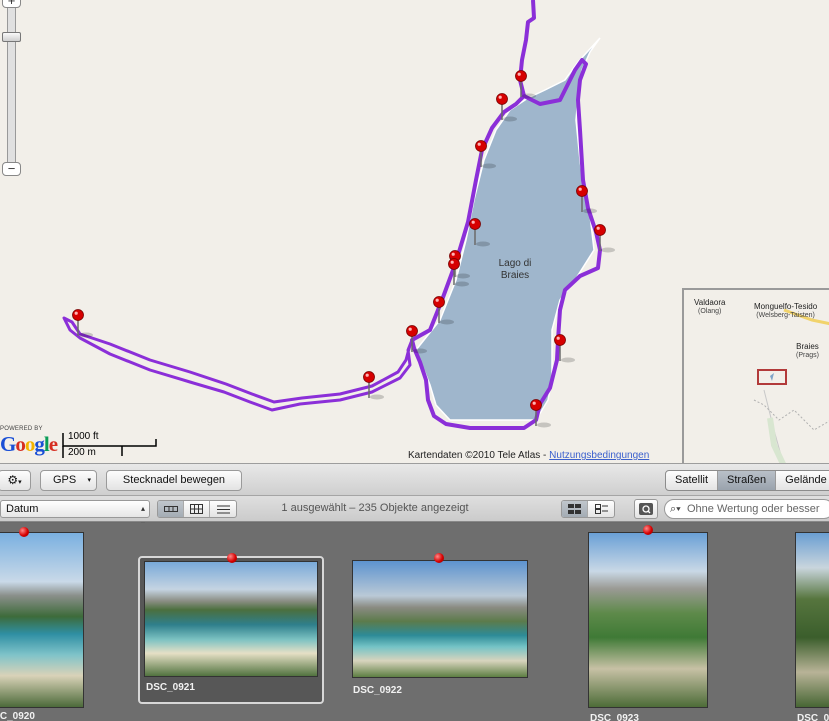 The height and width of the screenshot is (721, 829). What do you see at coordinates (82, 452) in the screenshot?
I see `scale-metric: 200 m` at bounding box center [82, 452].